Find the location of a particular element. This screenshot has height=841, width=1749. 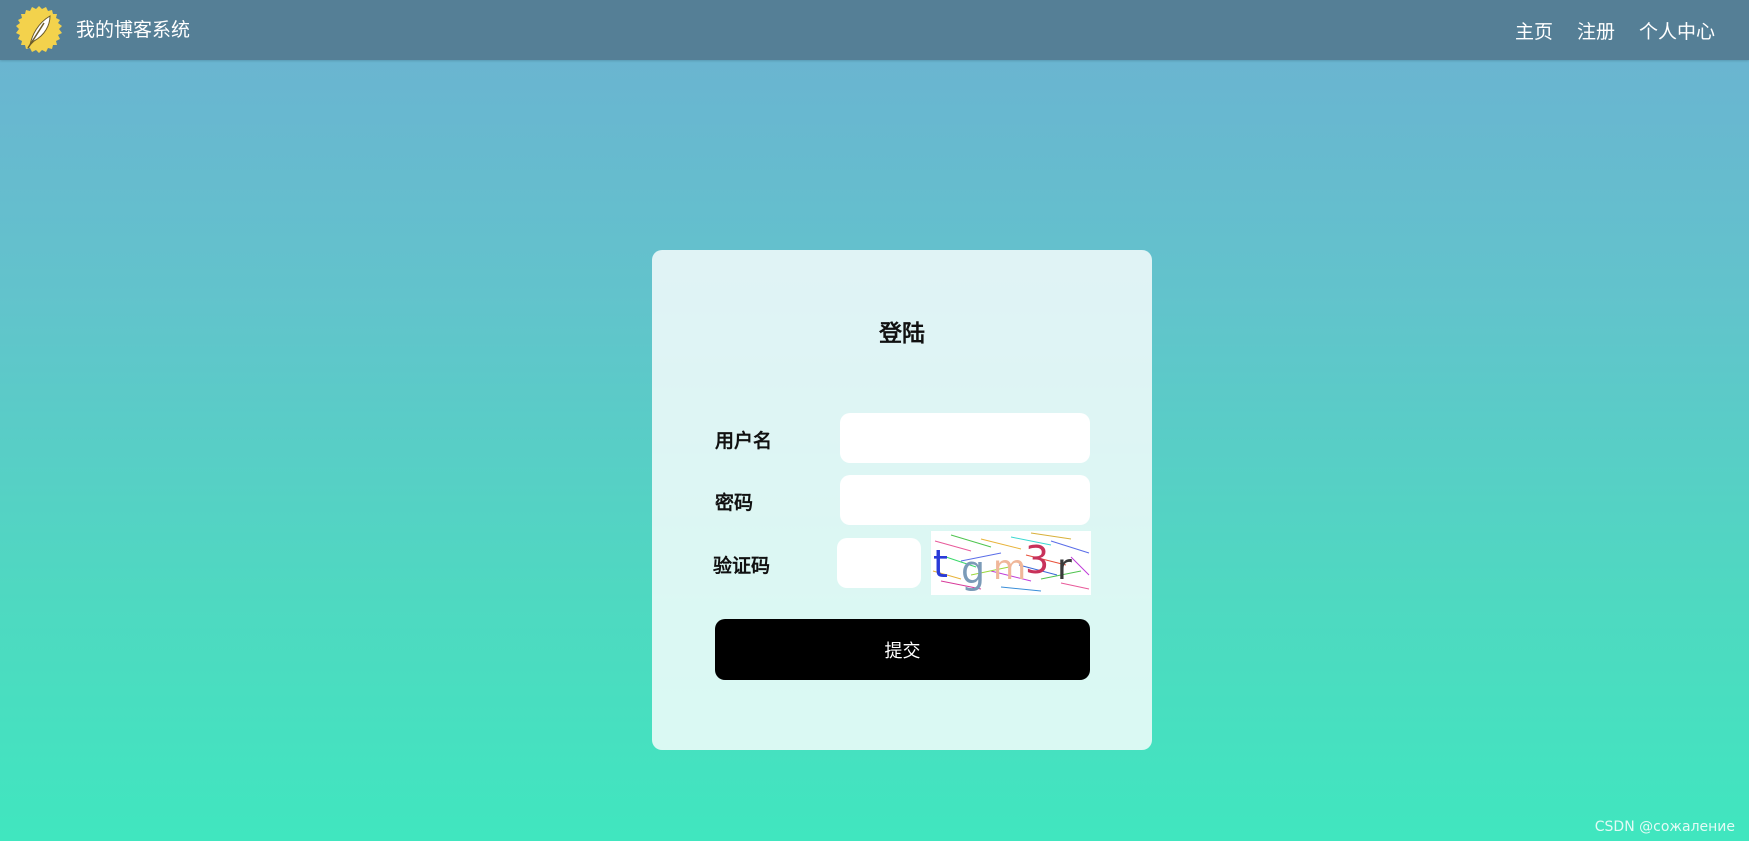

nav-links: 主页 注册 个人中心 is located at coordinates (1603, 30).